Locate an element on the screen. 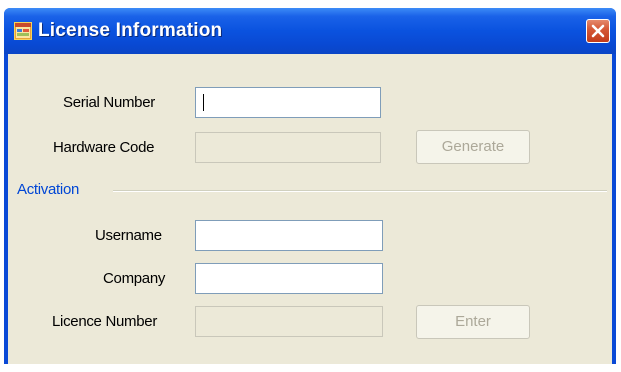 Image resolution: width=621 pixels, height=372 pixels. username-label: Username is located at coordinates (128, 235).